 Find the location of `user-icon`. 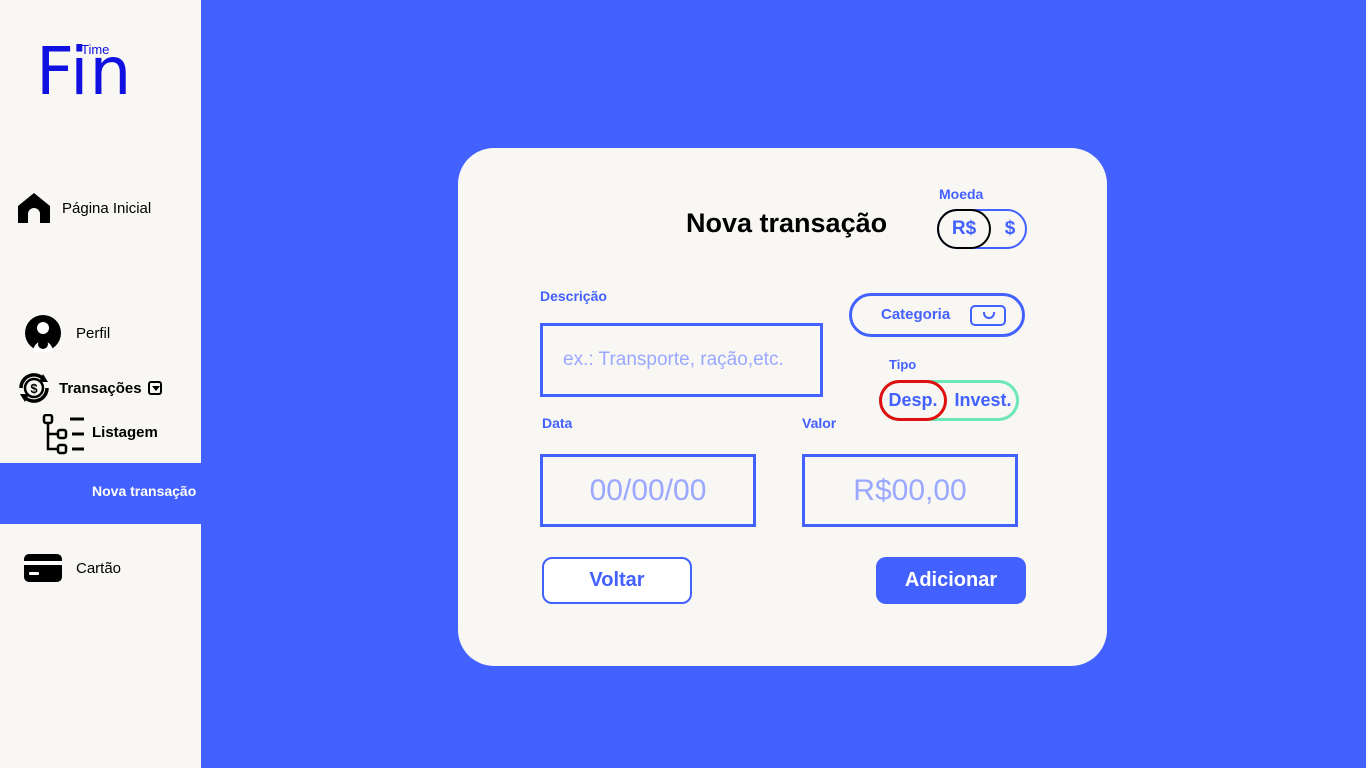

user-icon is located at coordinates (43, 333).